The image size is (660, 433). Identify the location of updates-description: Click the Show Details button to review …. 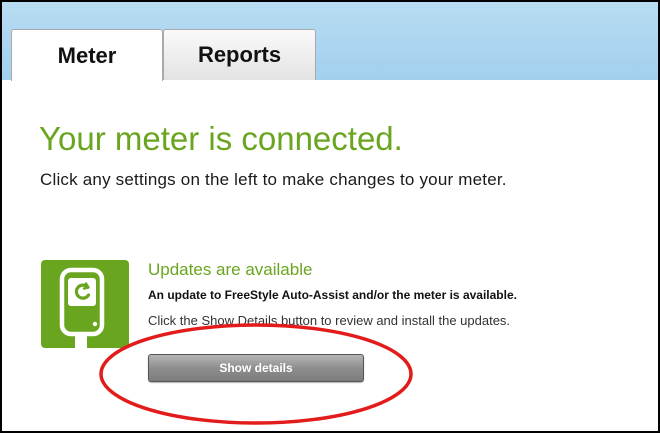
(329, 320).